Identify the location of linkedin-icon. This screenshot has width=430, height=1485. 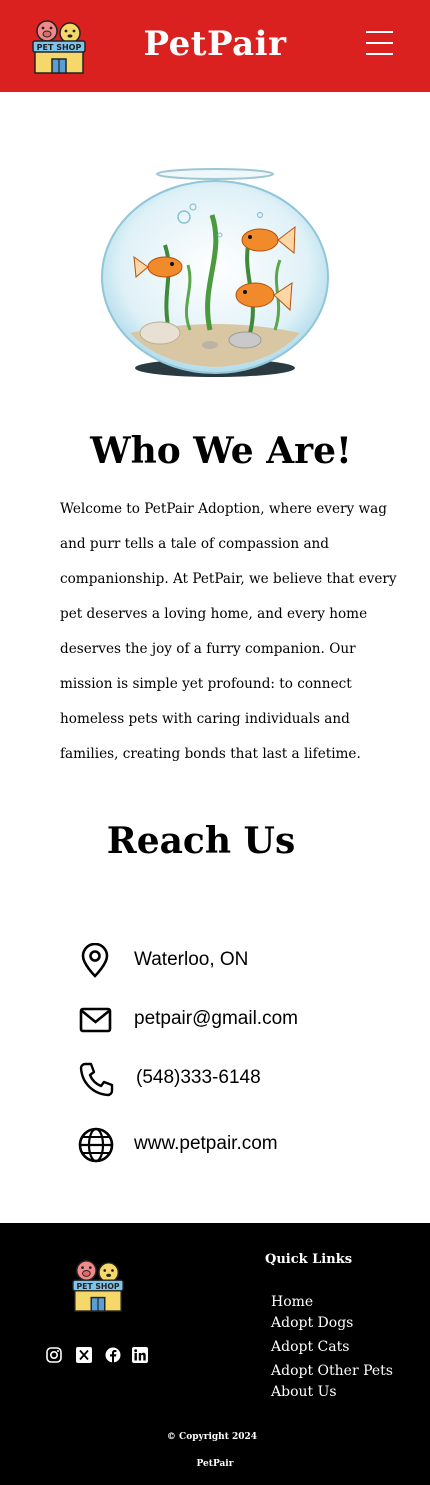
(140, 1355).